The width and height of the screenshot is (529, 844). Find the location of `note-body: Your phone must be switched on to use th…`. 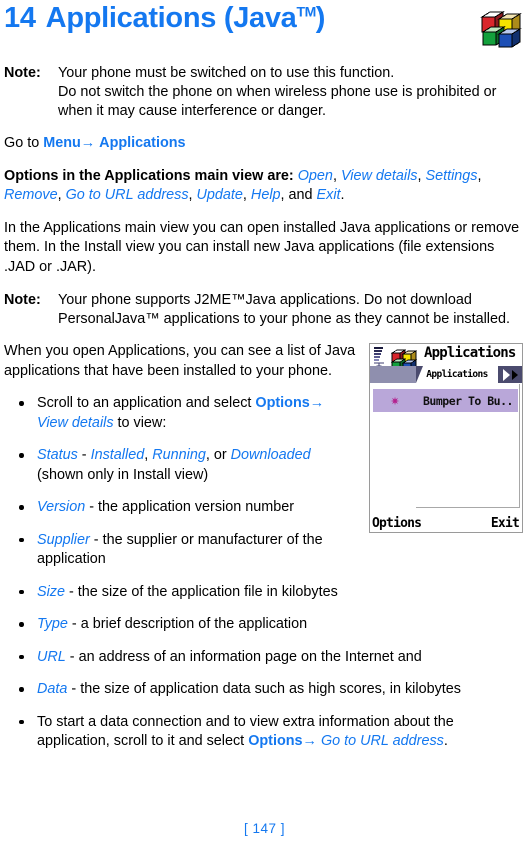

note-body: Your phone must be switched on to use th… is located at coordinates (291, 92).